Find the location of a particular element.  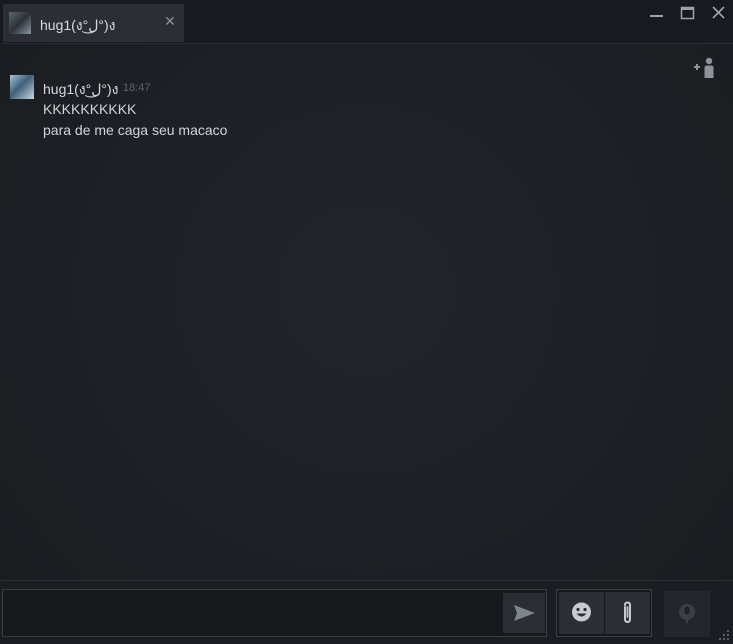

resize-grip-icon is located at coordinates (724, 635).